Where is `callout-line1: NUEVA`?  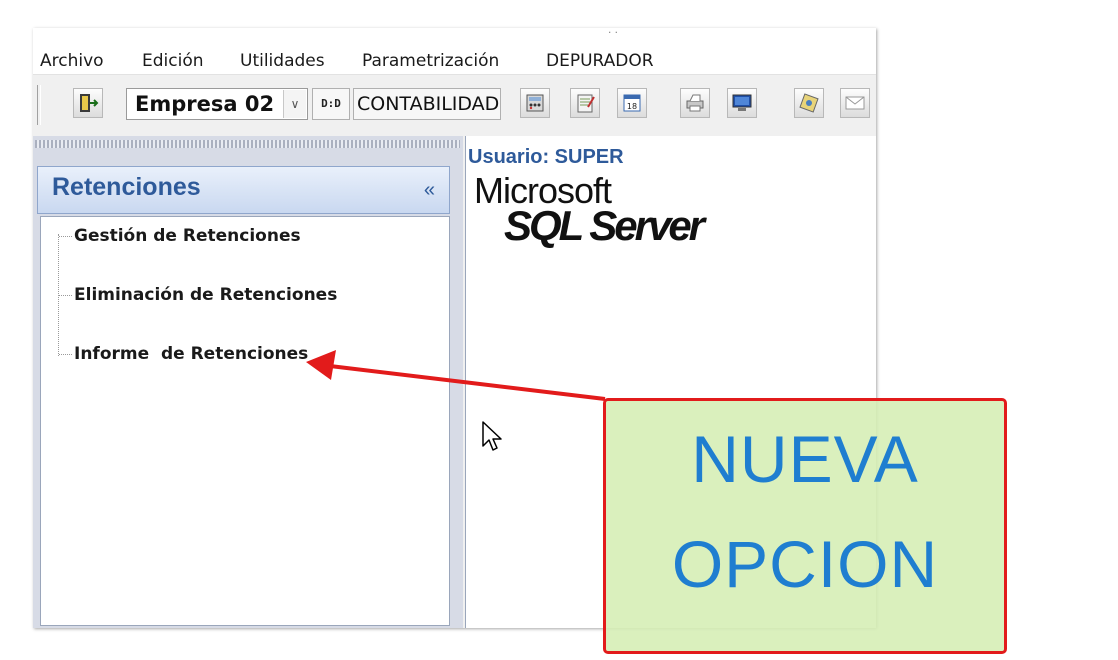 callout-line1: NUEVA is located at coordinates (805, 459).